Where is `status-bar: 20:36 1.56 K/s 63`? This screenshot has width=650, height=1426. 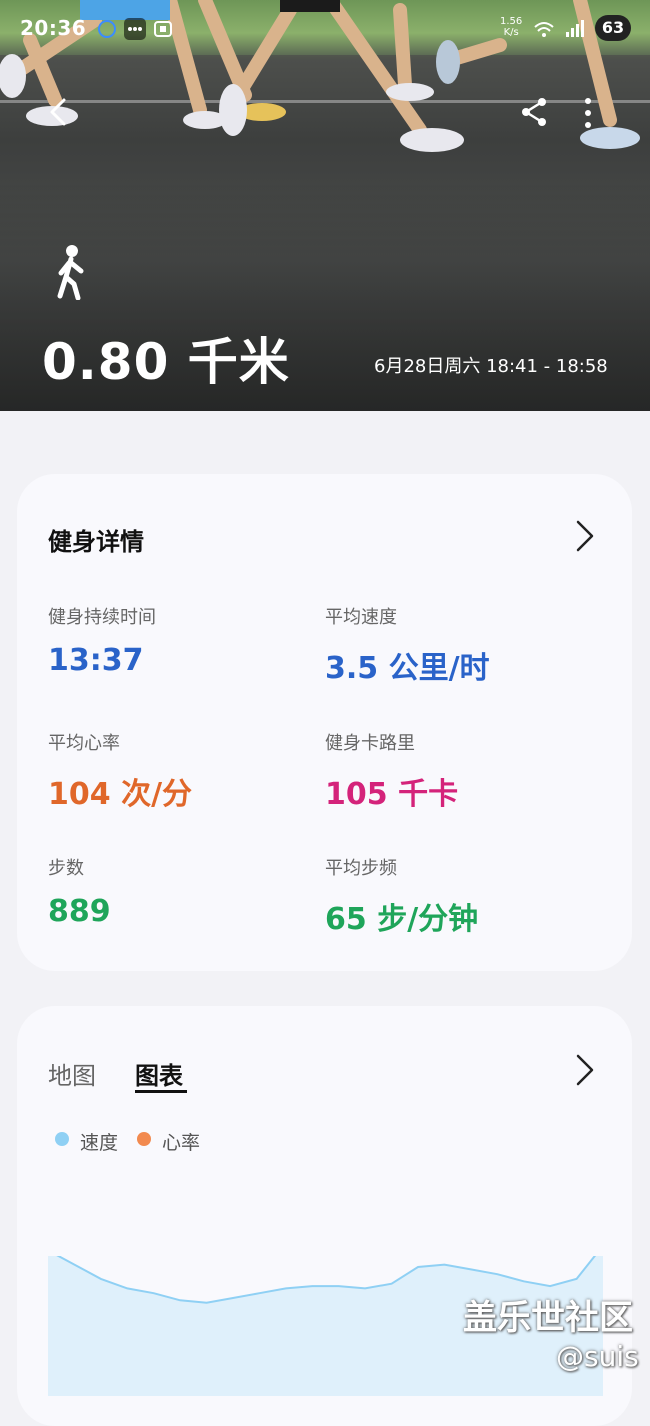 status-bar: 20:36 1.56 K/s 63 is located at coordinates (325, 29).